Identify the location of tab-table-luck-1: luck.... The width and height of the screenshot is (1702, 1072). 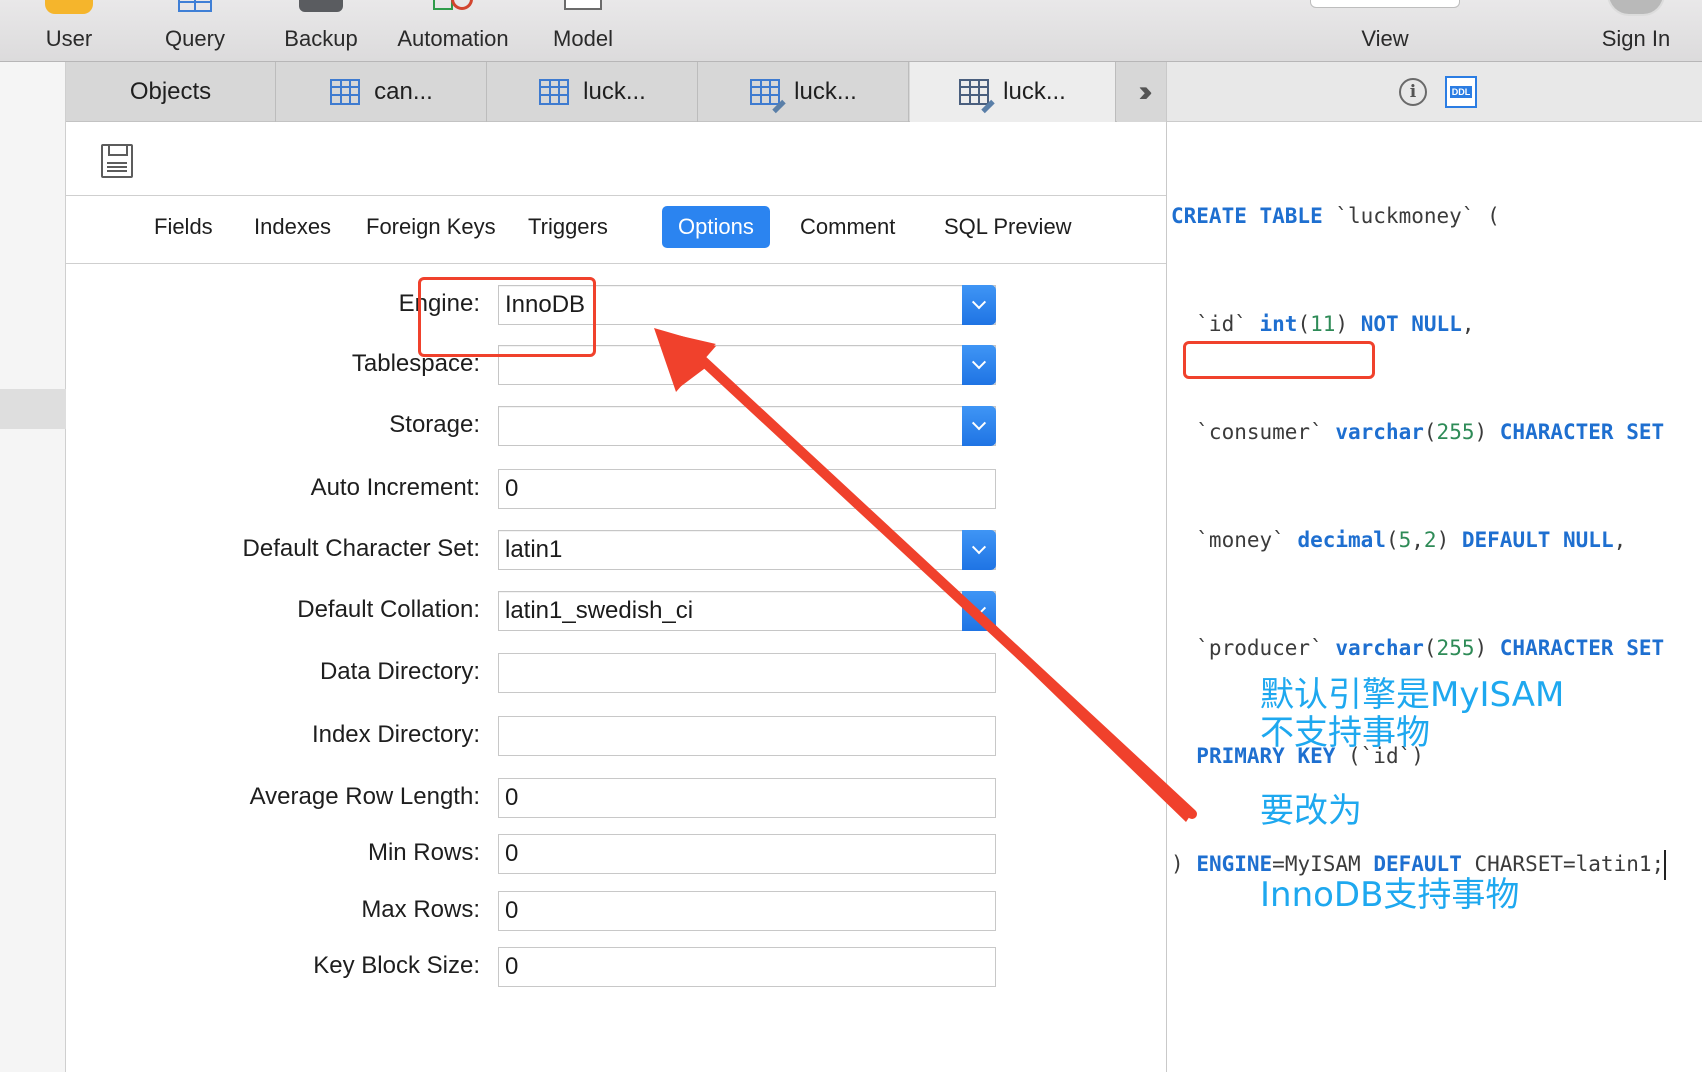
(593, 92).